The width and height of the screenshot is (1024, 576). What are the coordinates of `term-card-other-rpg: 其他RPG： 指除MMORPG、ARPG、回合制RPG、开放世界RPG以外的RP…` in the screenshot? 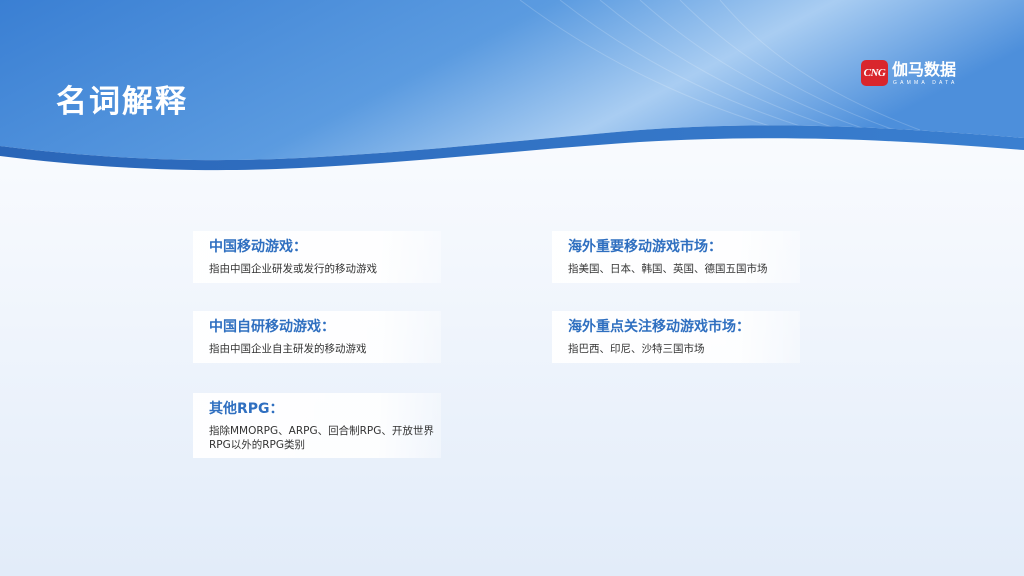 It's located at (317, 425).